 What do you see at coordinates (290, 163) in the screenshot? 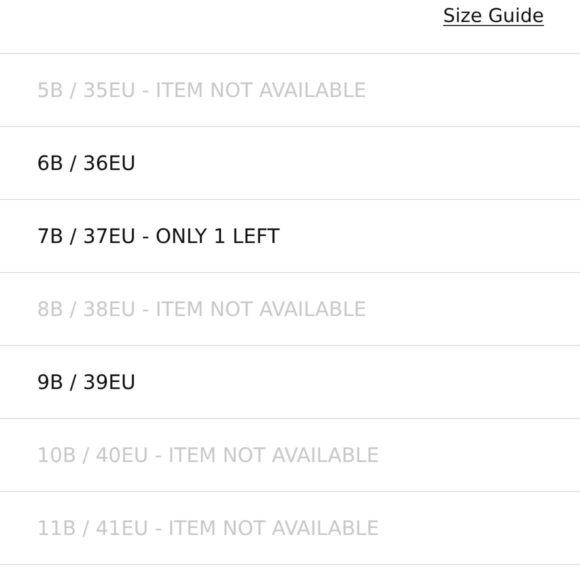
I see `size-option: 6B / 36EU` at bounding box center [290, 163].